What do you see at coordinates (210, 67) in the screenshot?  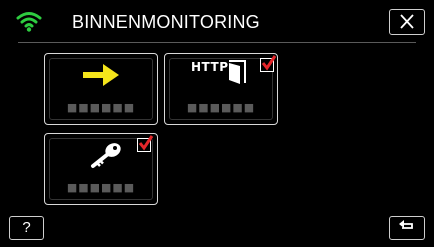 I see `http-icon-text: HTTP` at bounding box center [210, 67].